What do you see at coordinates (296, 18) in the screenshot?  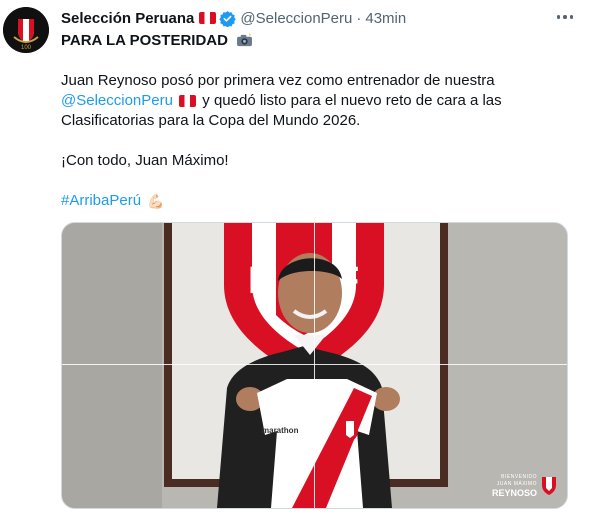 I see `author-handle: @SeleccionPeru` at bounding box center [296, 18].